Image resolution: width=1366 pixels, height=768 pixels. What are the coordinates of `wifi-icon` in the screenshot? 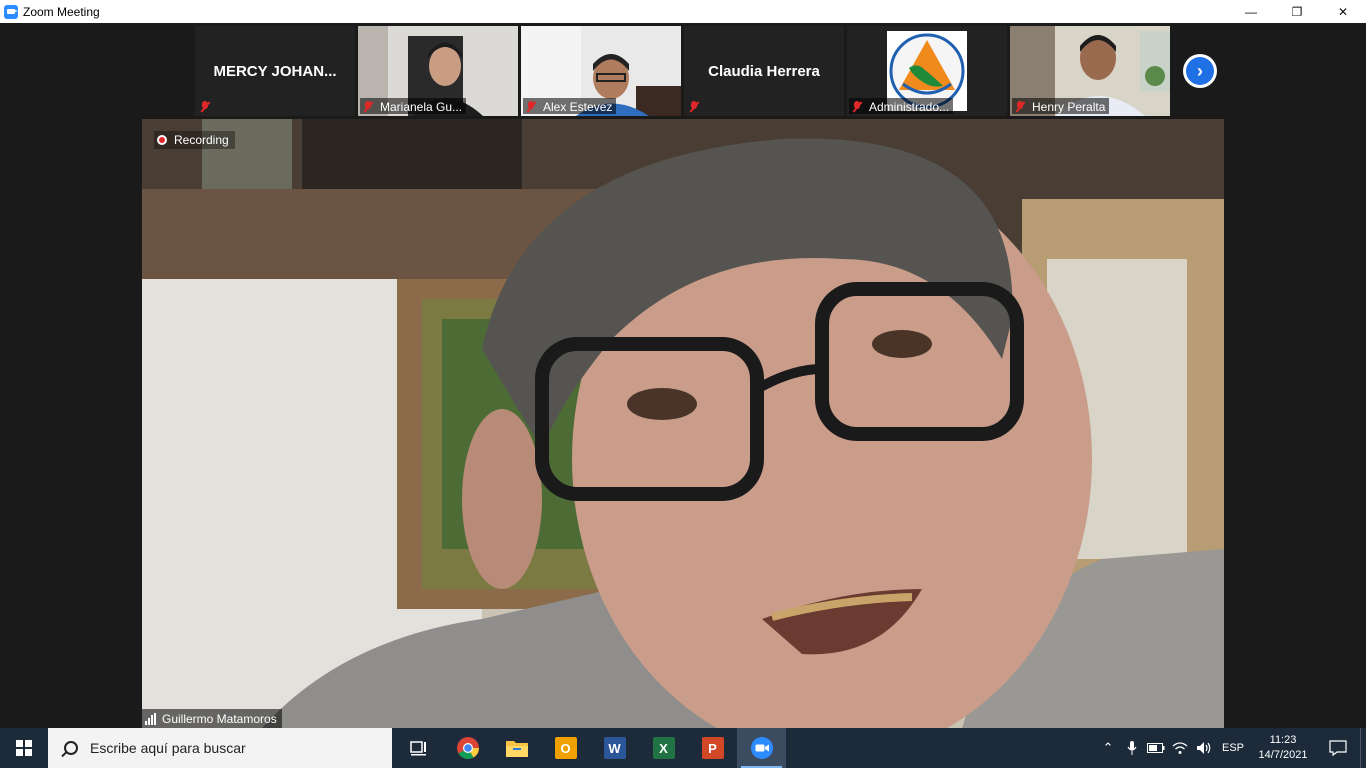 It's located at (1180, 748).